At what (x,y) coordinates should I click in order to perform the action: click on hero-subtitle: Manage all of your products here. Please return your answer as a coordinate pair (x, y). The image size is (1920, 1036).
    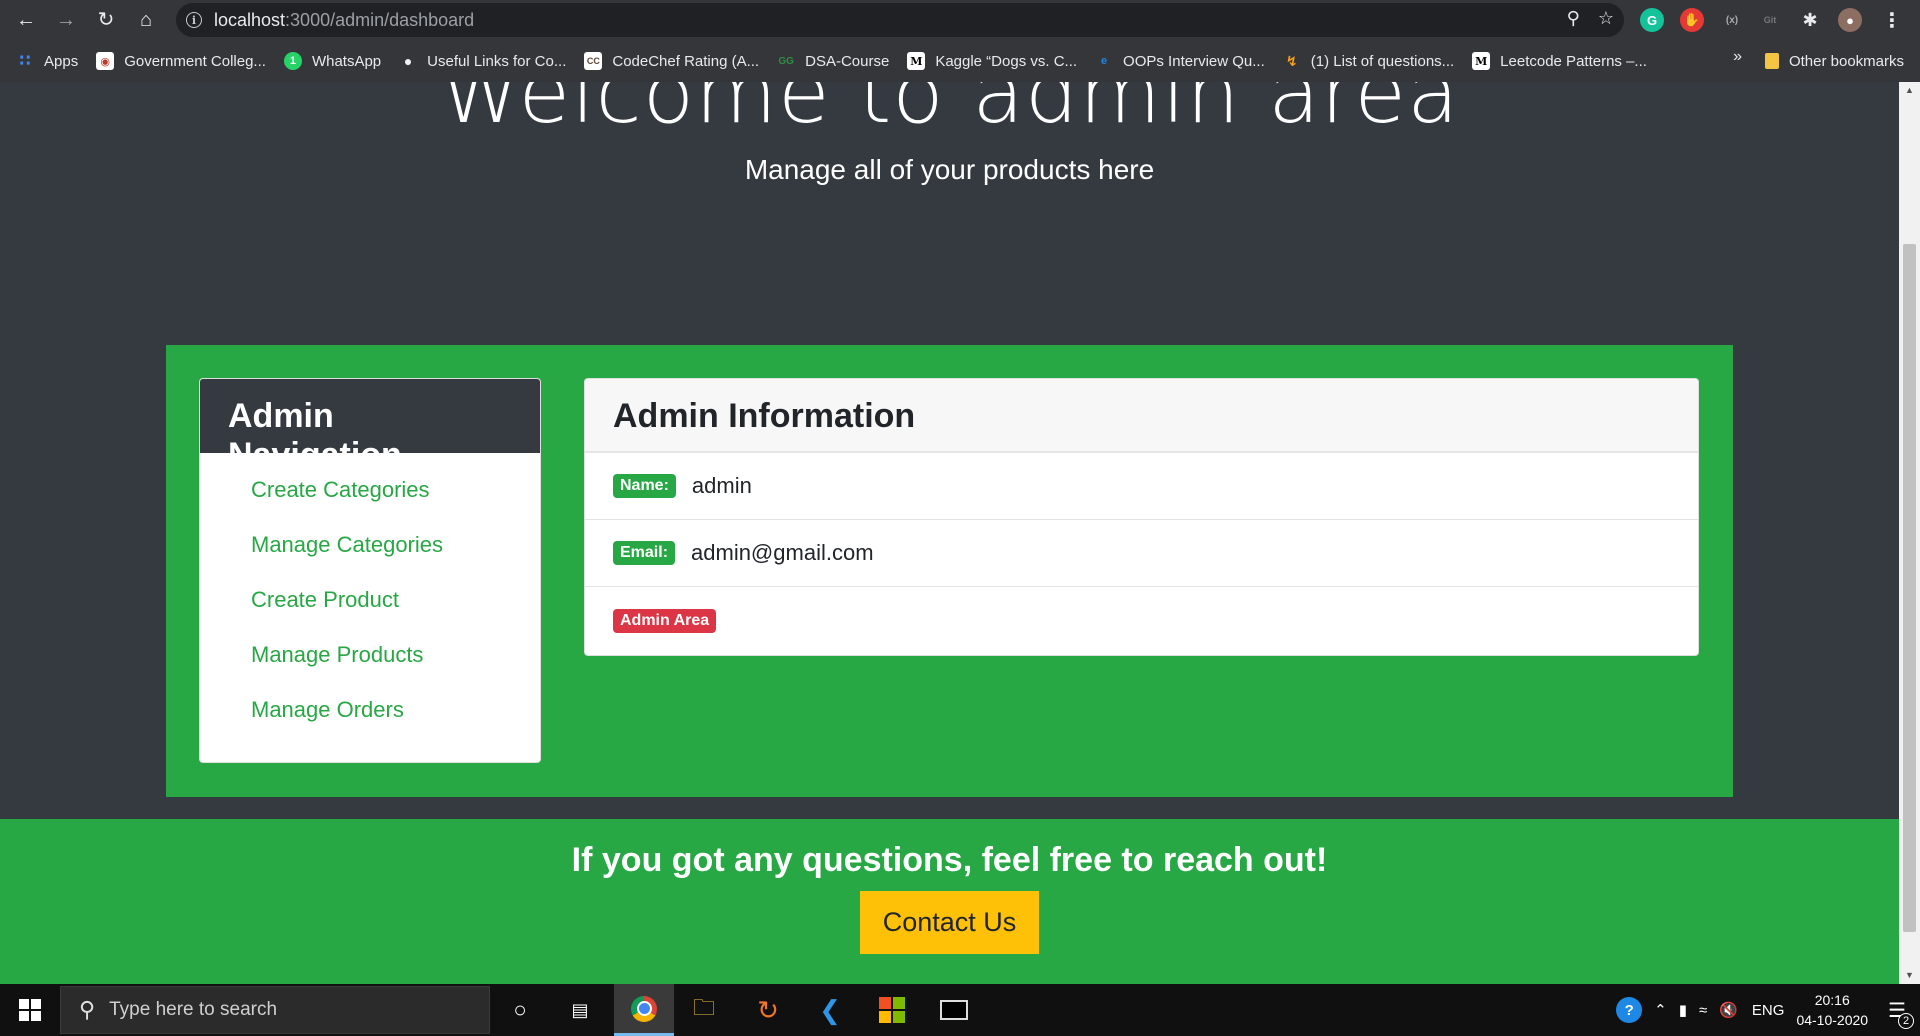
    Looking at the image, I should click on (949, 169).